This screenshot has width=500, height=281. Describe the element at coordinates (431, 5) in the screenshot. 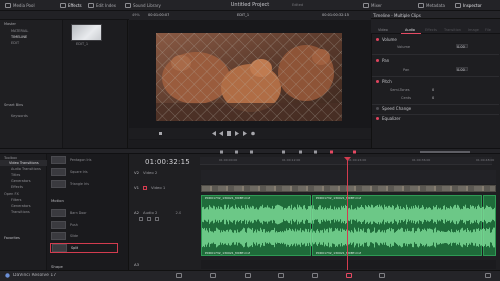

I see `metadata-button: Metadata` at that location.